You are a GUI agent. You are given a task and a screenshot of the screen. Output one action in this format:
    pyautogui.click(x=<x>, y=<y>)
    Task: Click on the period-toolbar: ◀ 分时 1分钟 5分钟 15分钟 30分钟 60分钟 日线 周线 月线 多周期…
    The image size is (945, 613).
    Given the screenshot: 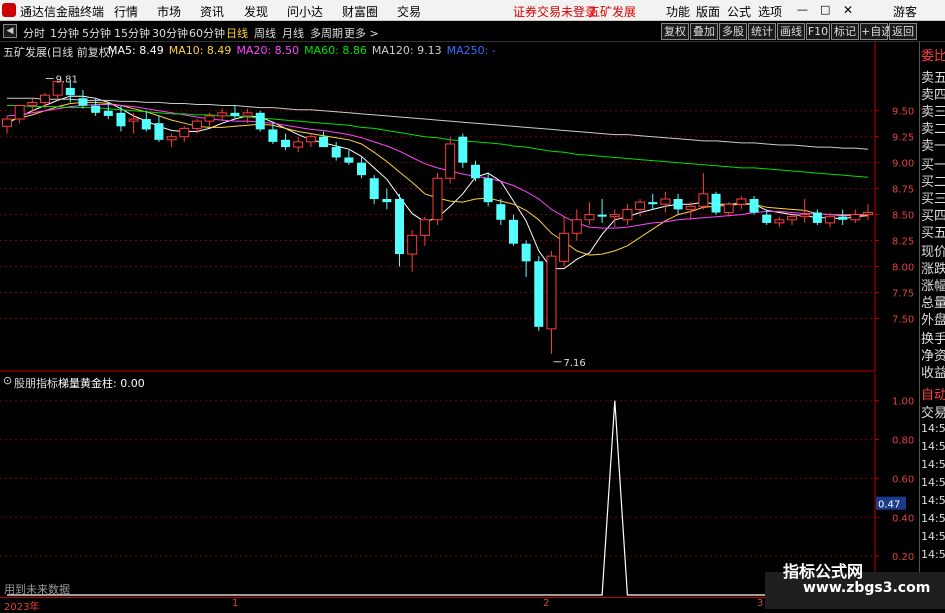 What is the action you would take?
    pyautogui.click(x=472, y=32)
    